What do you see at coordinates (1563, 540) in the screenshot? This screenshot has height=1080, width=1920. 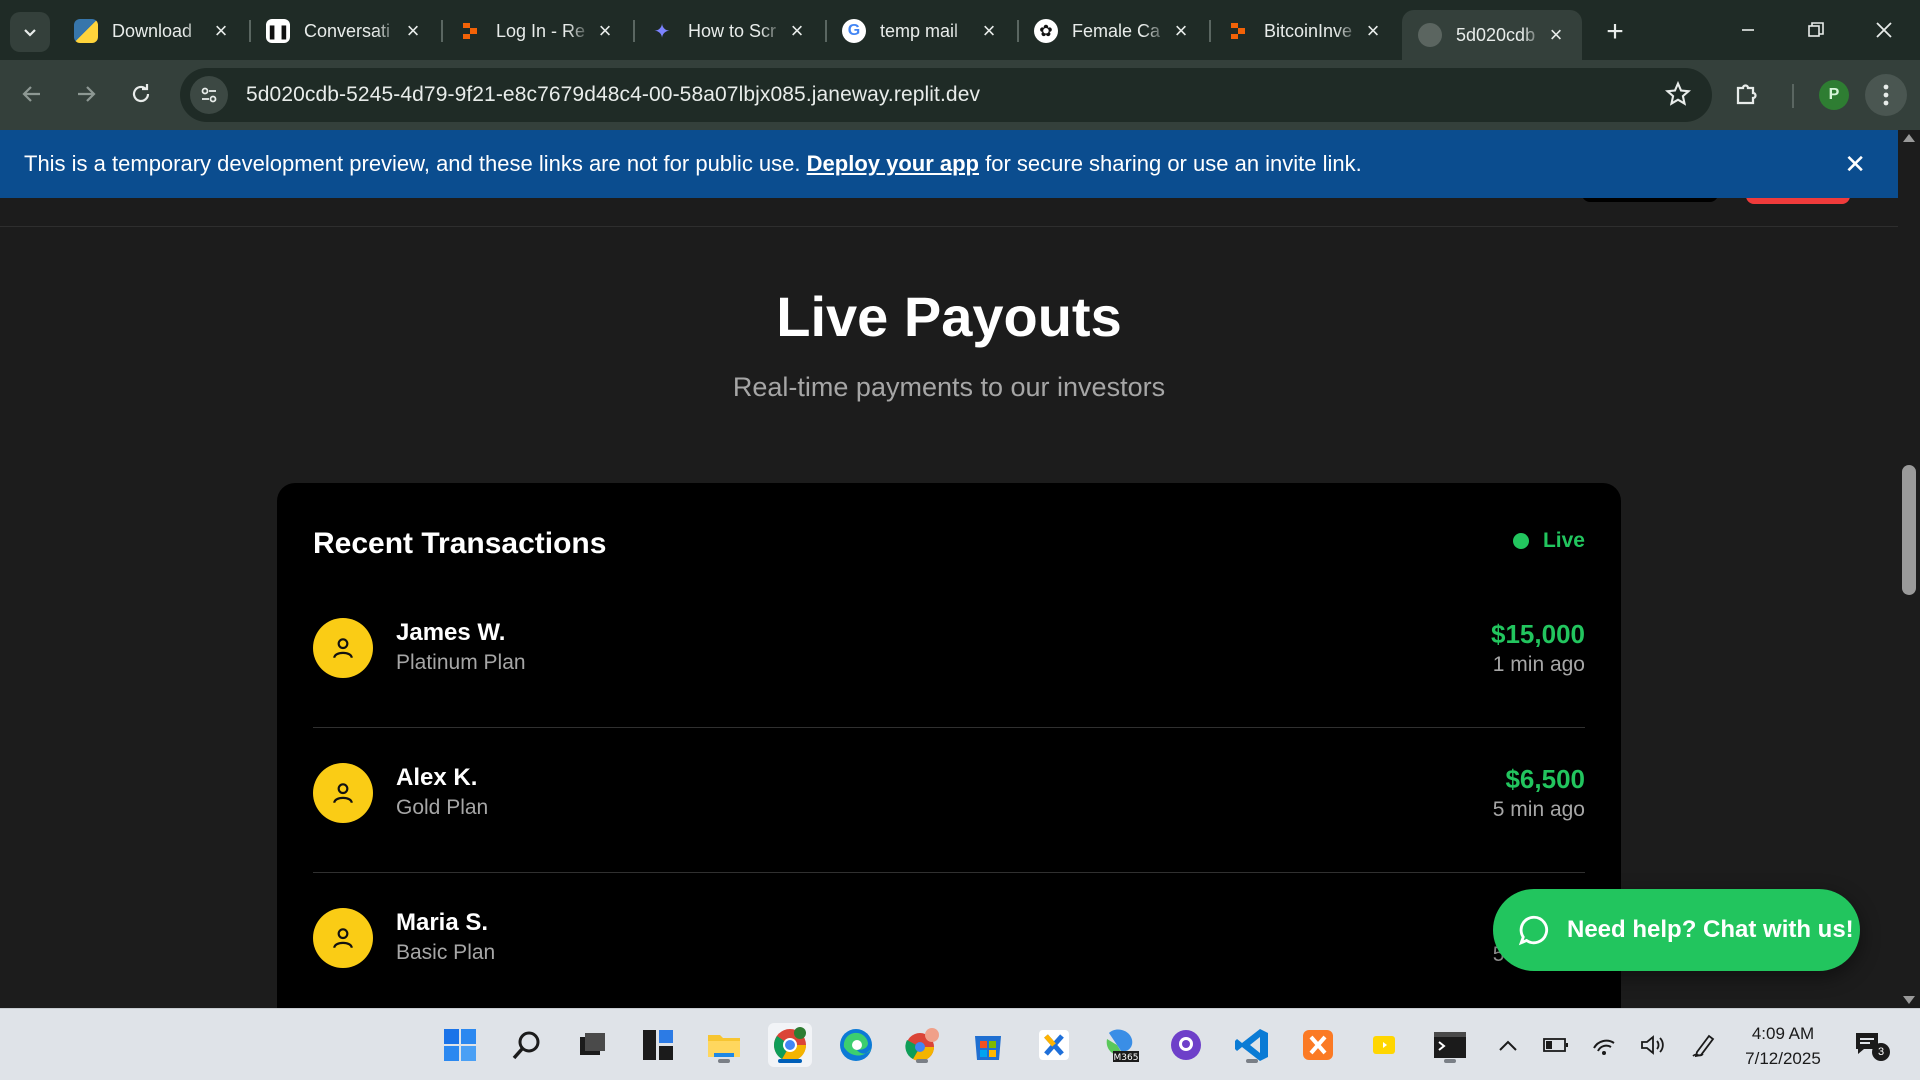 I see `live-label: Live` at bounding box center [1563, 540].